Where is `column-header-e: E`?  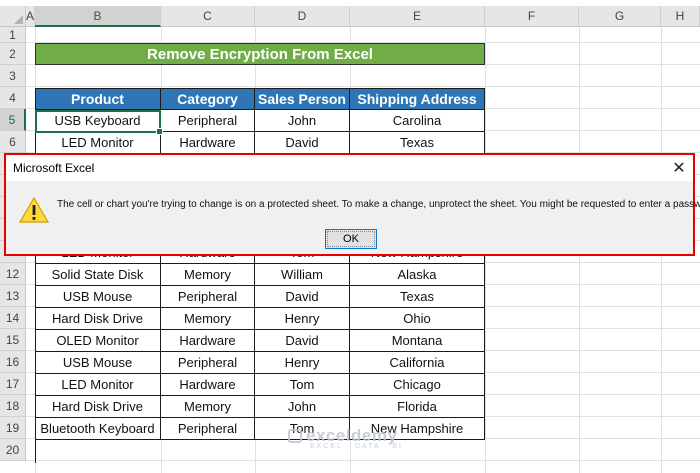
column-header-e: E is located at coordinates (417, 16).